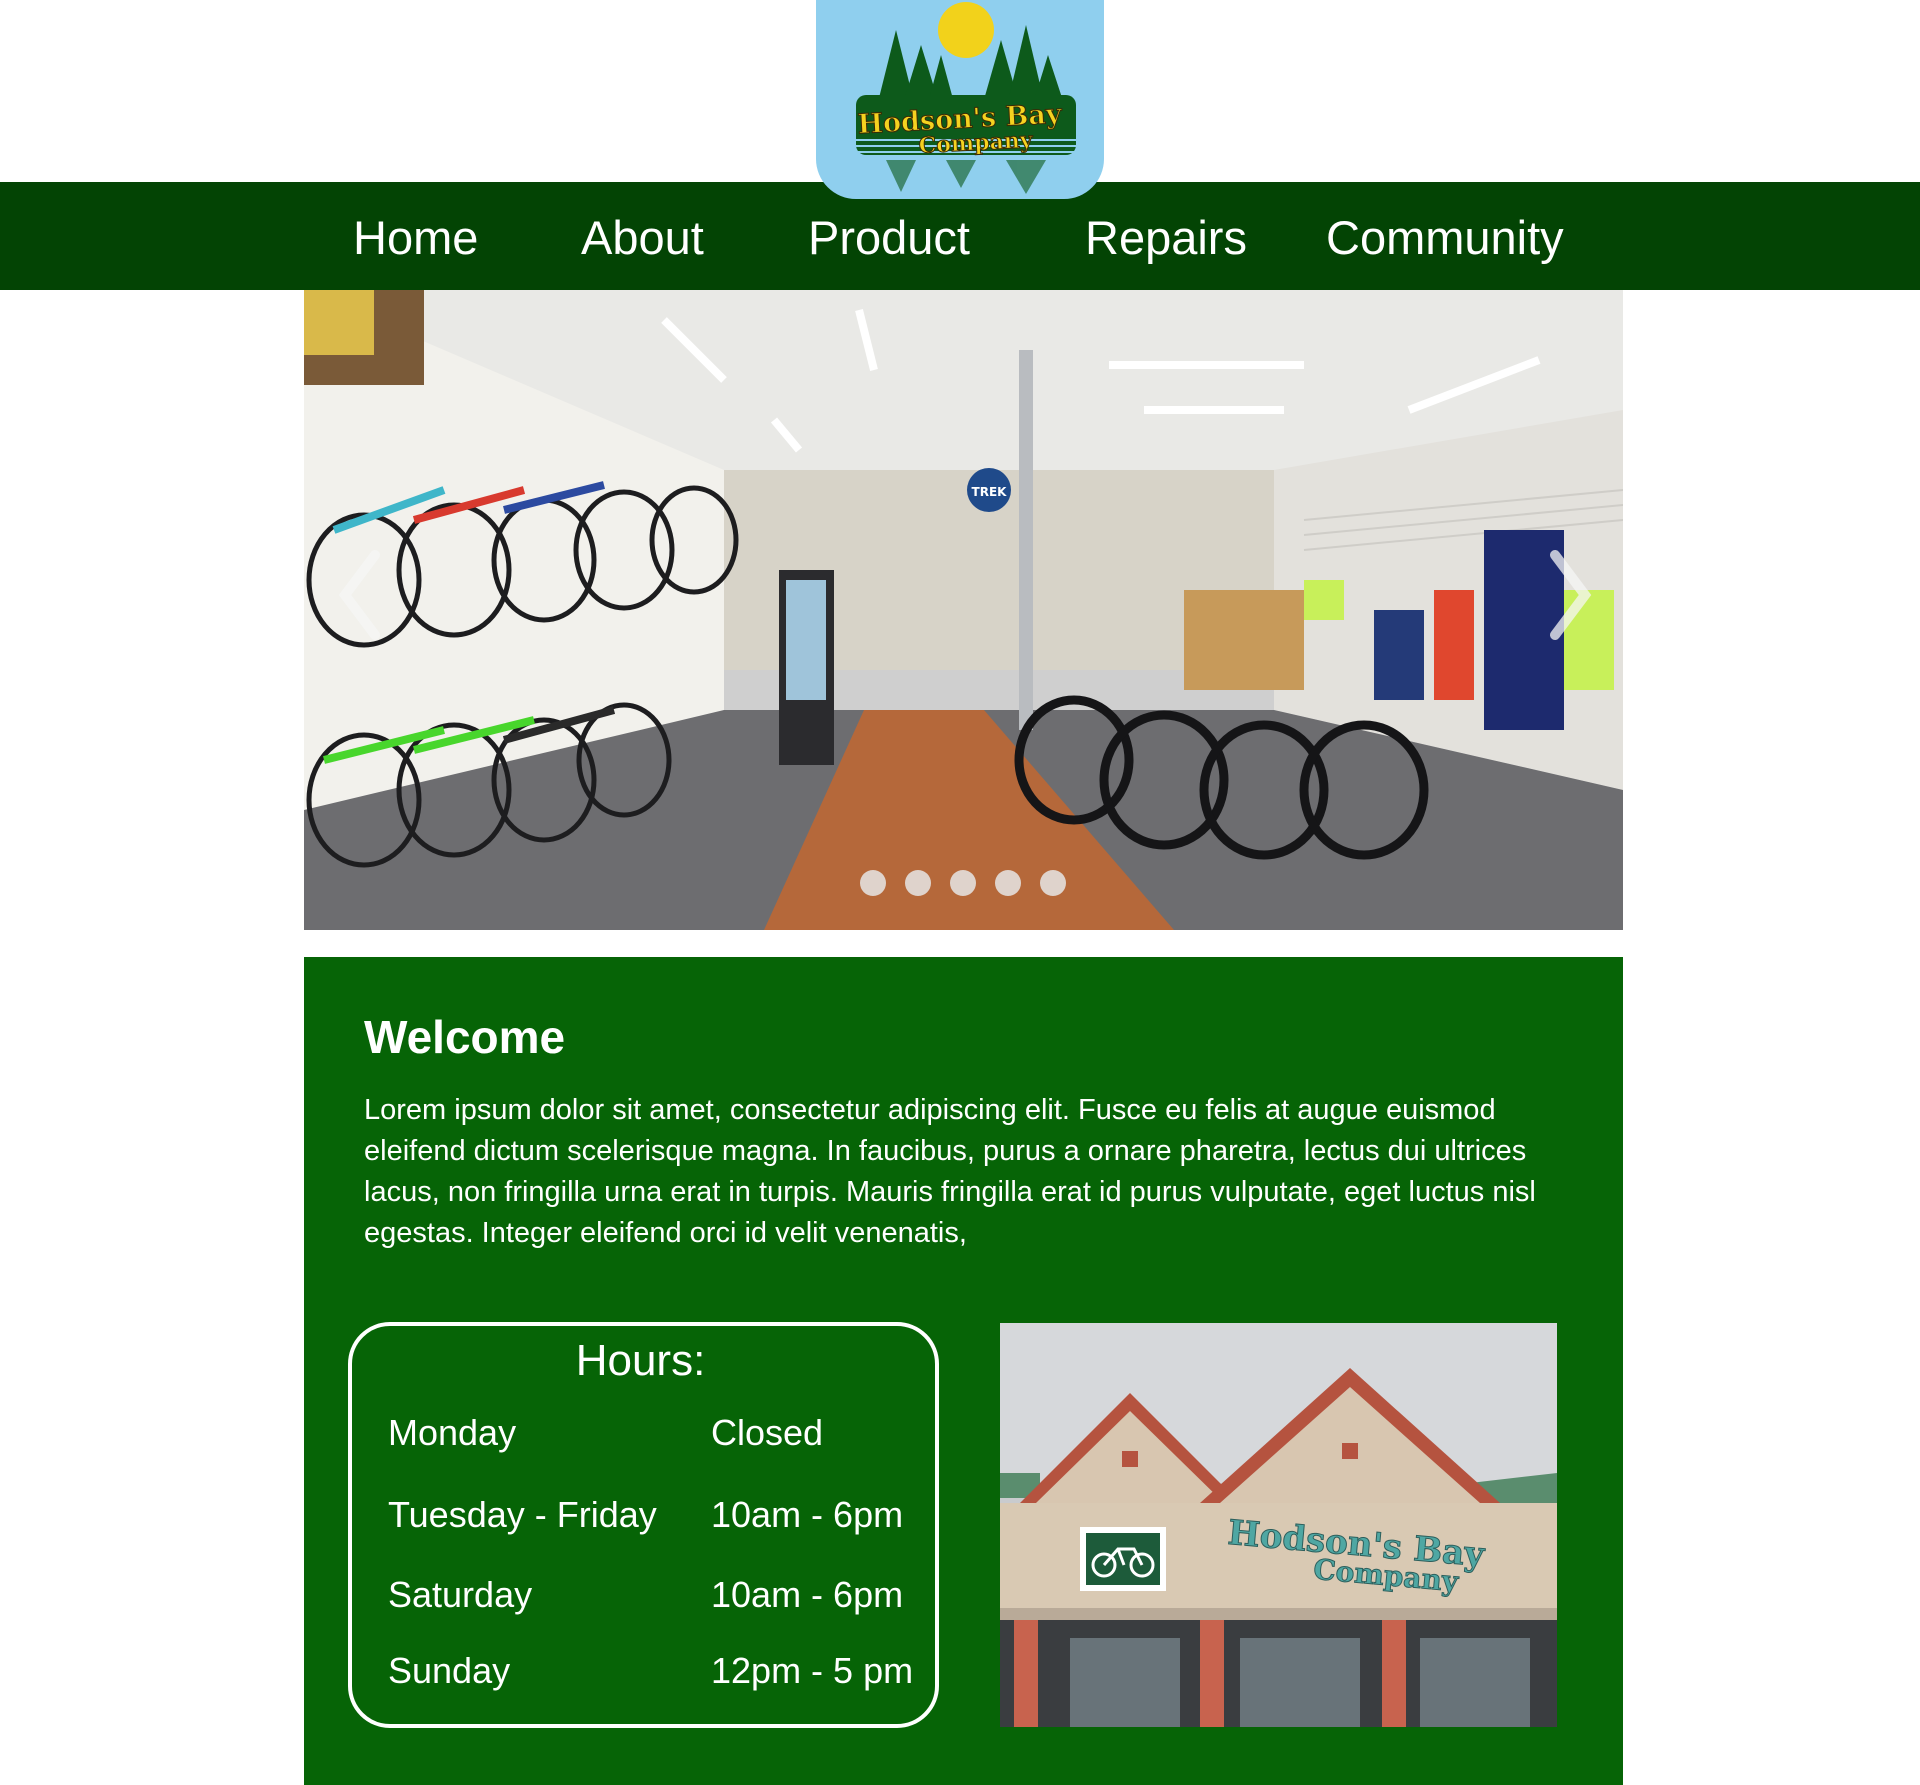 Image resolution: width=1920 pixels, height=1785 pixels. Describe the element at coordinates (522, 1514) in the screenshot. I see `hours-day-weekday: Tuesday - Friday` at that location.